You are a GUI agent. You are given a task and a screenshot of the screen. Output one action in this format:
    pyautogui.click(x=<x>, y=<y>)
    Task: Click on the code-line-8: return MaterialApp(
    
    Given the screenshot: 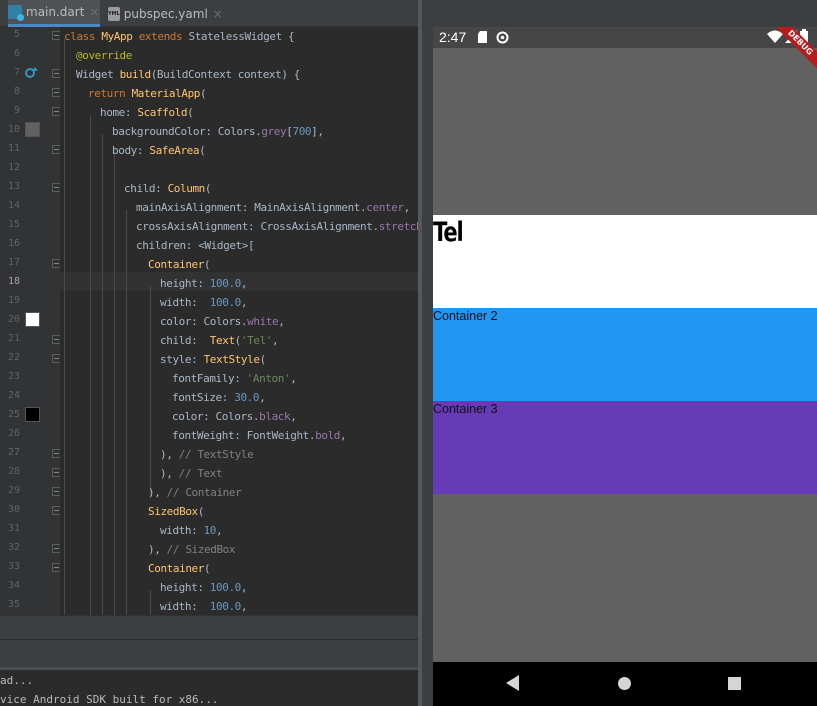 What is the action you would take?
    pyautogui.click(x=147, y=93)
    